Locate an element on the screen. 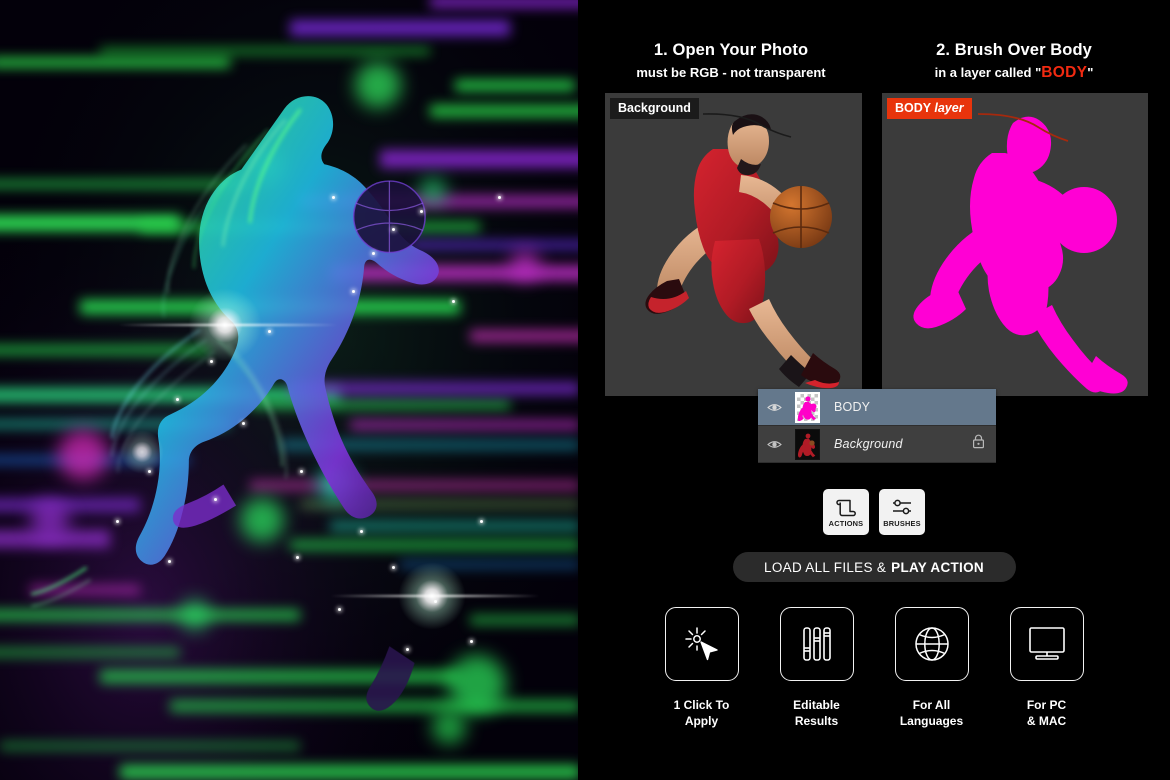 Image resolution: width=1170 pixels, height=780 pixels. body-layer-tag-bold: BODY is located at coordinates (913, 108).